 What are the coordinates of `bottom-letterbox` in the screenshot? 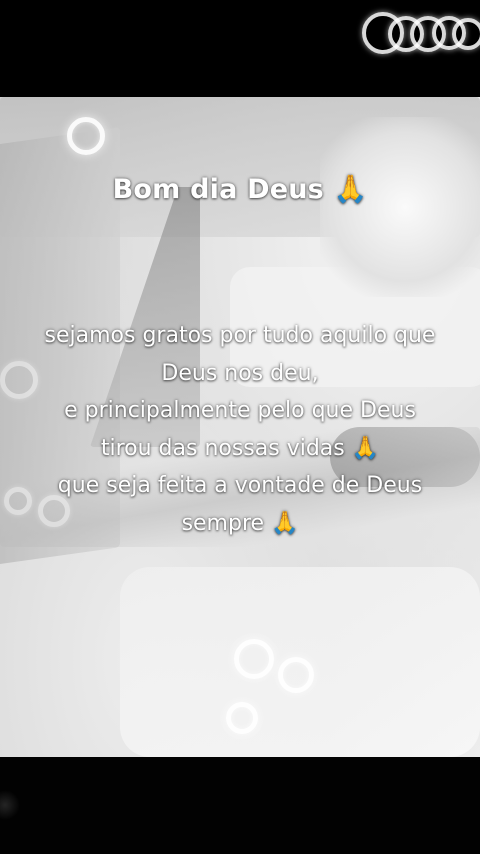 It's located at (240, 805).